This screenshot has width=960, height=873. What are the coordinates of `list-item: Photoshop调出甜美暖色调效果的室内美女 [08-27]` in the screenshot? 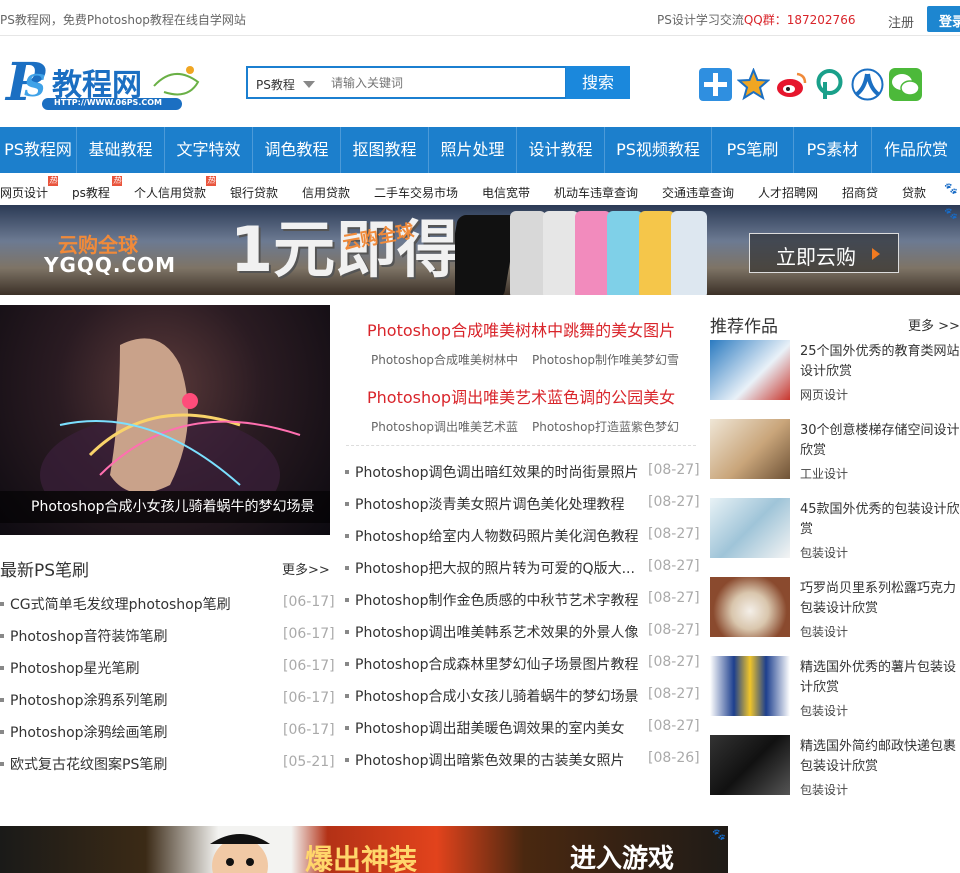 It's located at (522, 731).